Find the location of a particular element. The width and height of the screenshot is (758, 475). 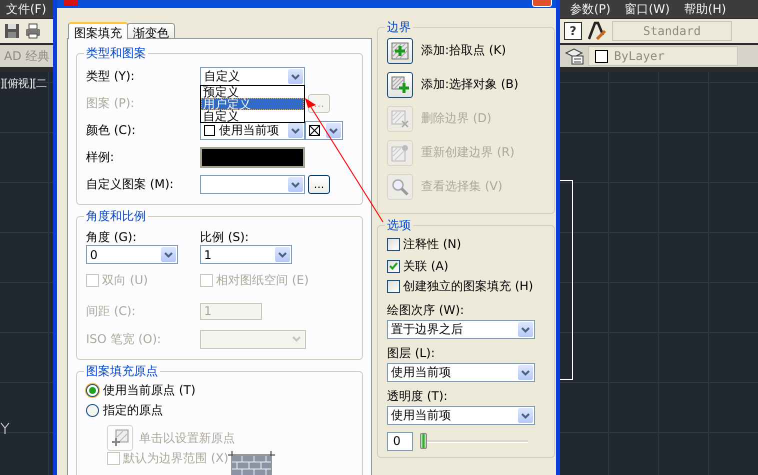

pick-points-icon is located at coordinates (400, 51).